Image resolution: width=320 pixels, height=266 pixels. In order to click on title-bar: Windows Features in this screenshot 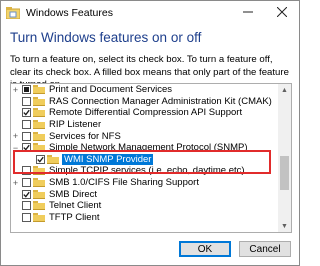, I will do `click(150, 13)`.